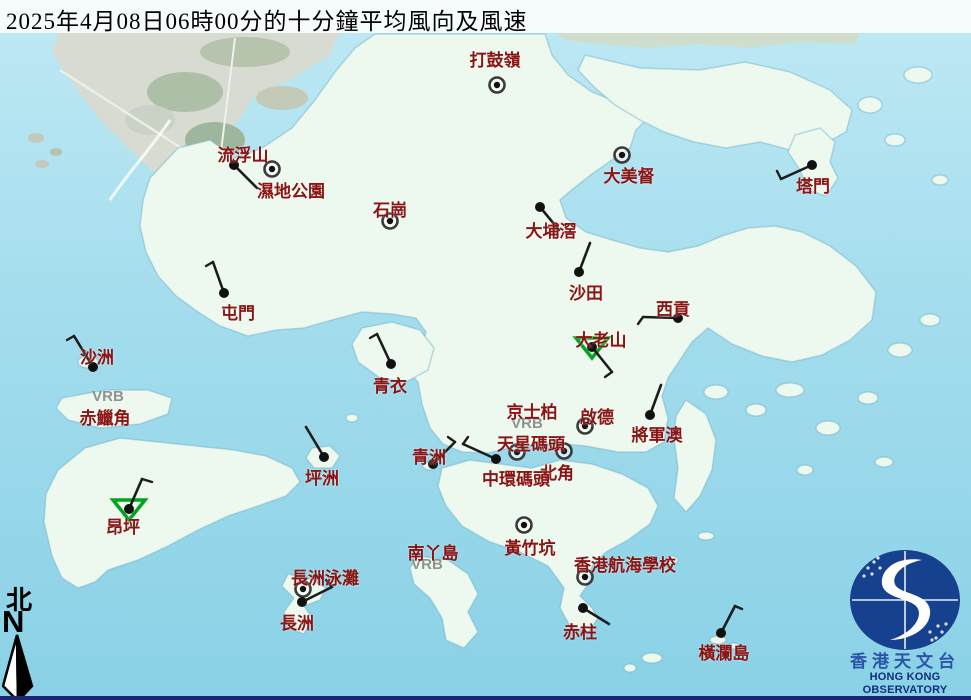 The image size is (971, 700). Describe the element at coordinates (650, 415) in the screenshot. I see `station-dot-tseung-kwan-o` at that location.